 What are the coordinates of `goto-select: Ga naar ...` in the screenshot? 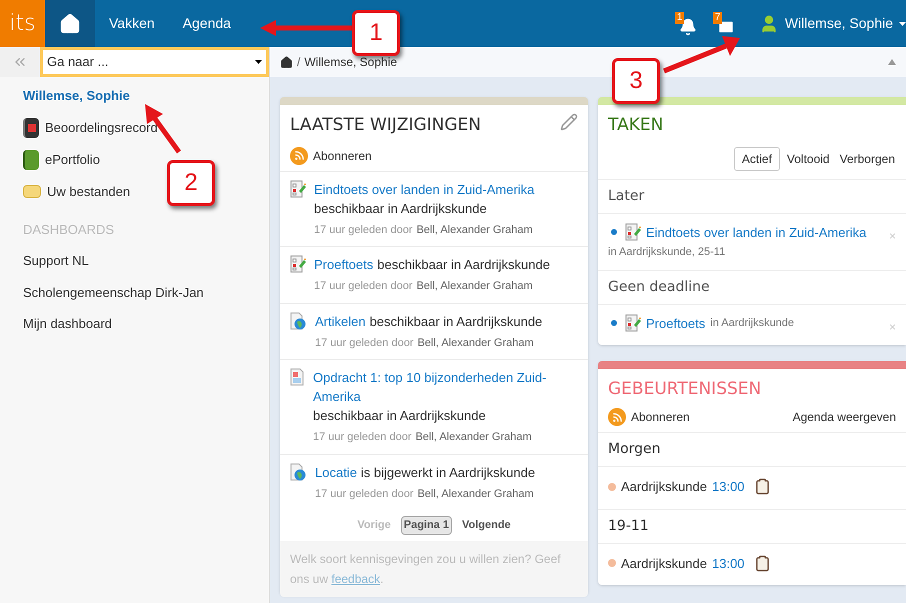 It's located at (154, 62).